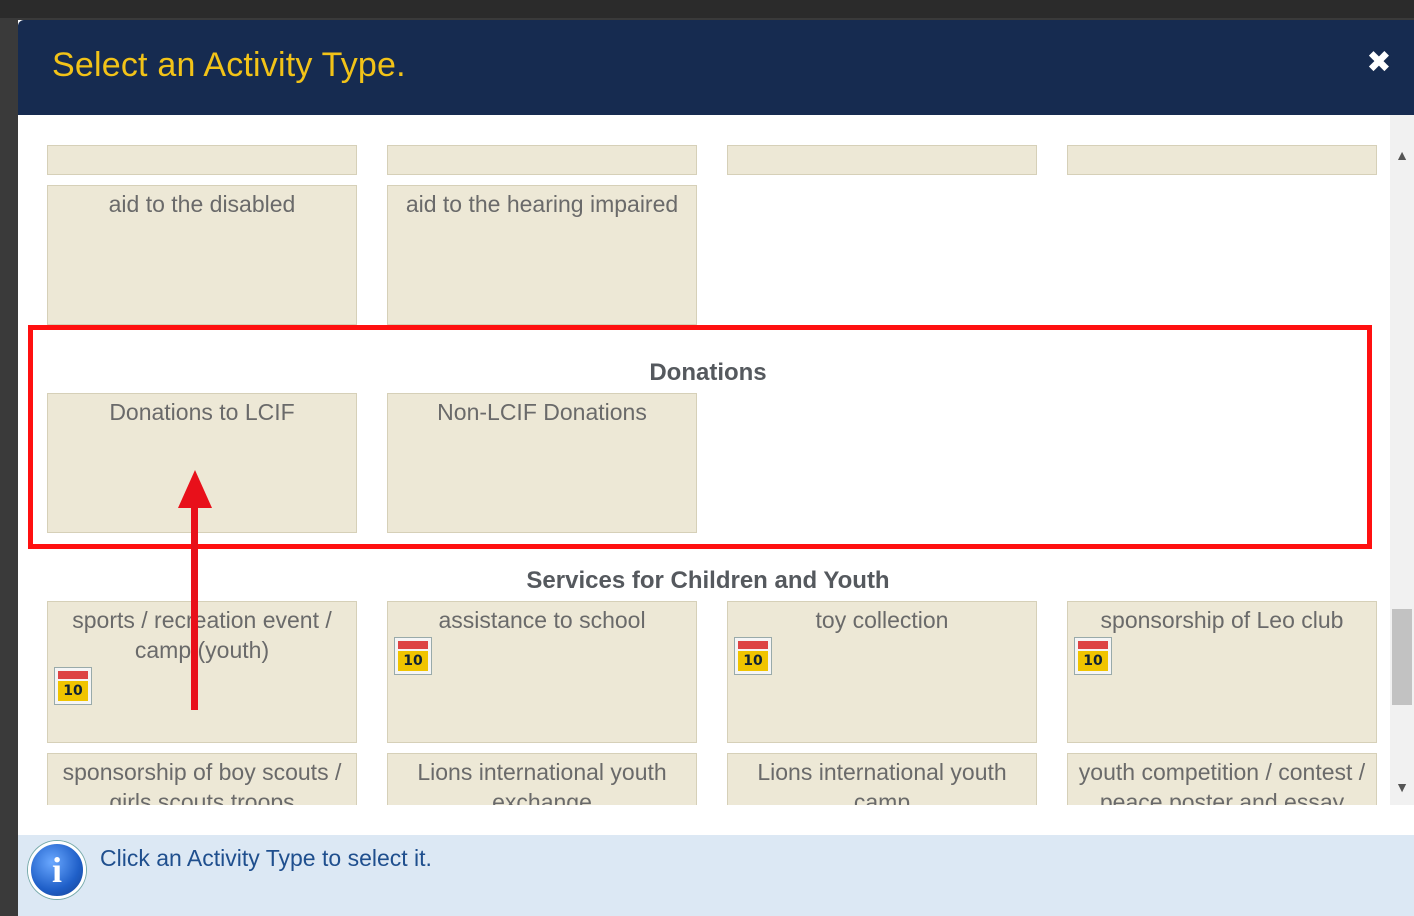 Image resolution: width=1414 pixels, height=916 pixels. I want to click on modal-footer: i Click an Activity Type to select it., so click(716, 875).